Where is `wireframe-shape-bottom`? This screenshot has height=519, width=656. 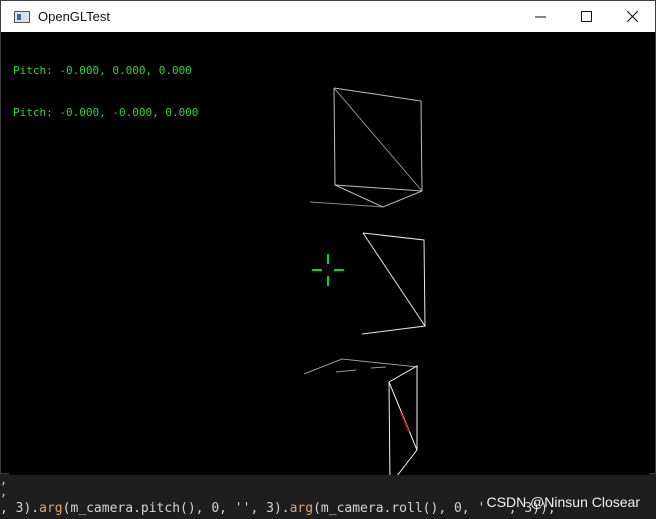 wireframe-shape-bottom is located at coordinates (361, 366).